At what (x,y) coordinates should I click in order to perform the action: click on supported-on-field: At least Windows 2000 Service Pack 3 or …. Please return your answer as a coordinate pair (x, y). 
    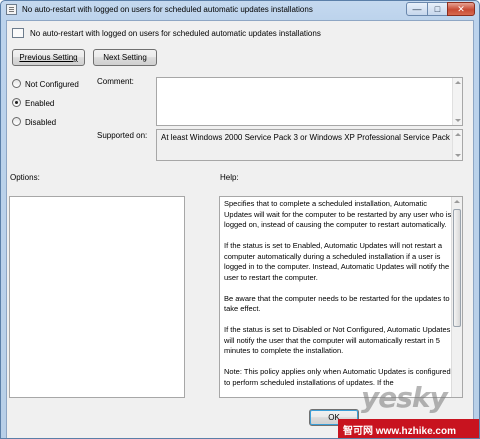
    Looking at the image, I should click on (309, 145).